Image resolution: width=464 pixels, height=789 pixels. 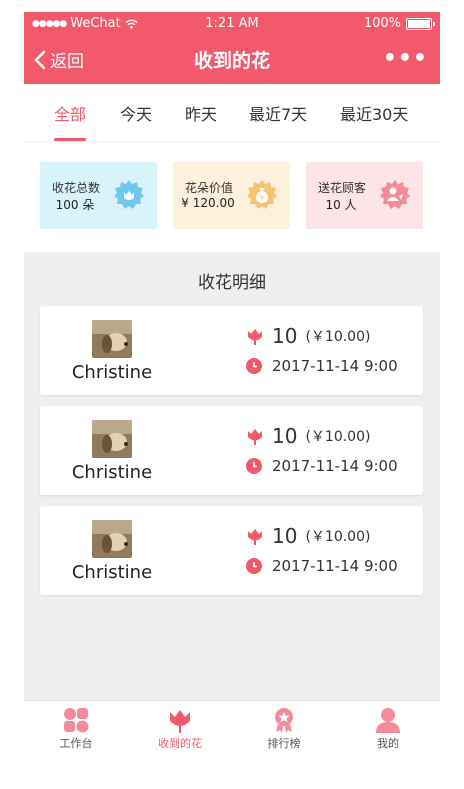 I want to click on workbench-icon, so click(x=76, y=720).